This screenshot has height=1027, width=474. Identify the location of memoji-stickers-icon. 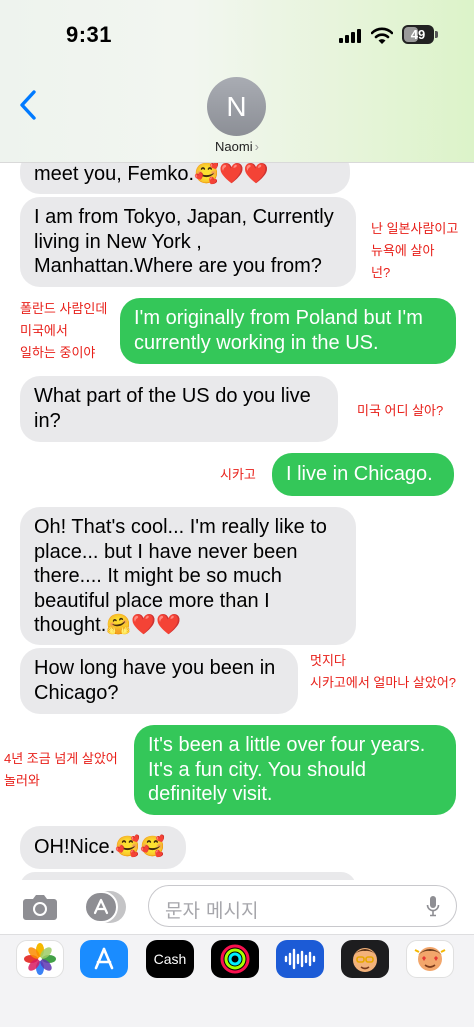
(430, 959).